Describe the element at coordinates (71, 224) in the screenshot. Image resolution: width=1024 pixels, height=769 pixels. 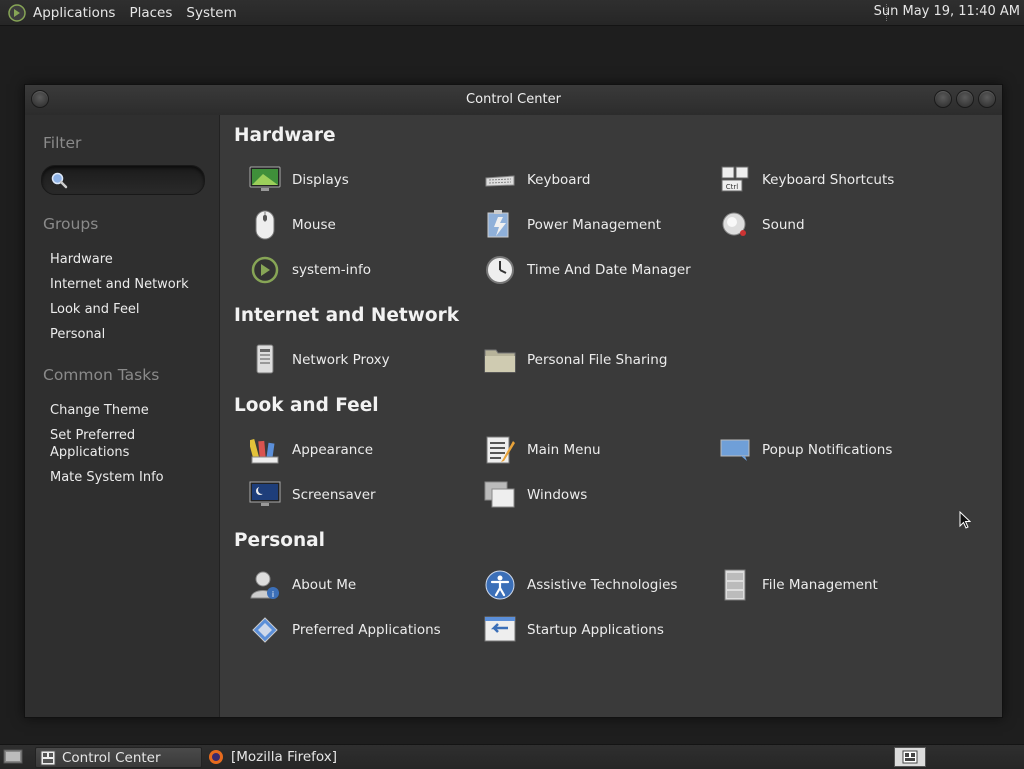
I see `groups-heading: Groups` at that location.